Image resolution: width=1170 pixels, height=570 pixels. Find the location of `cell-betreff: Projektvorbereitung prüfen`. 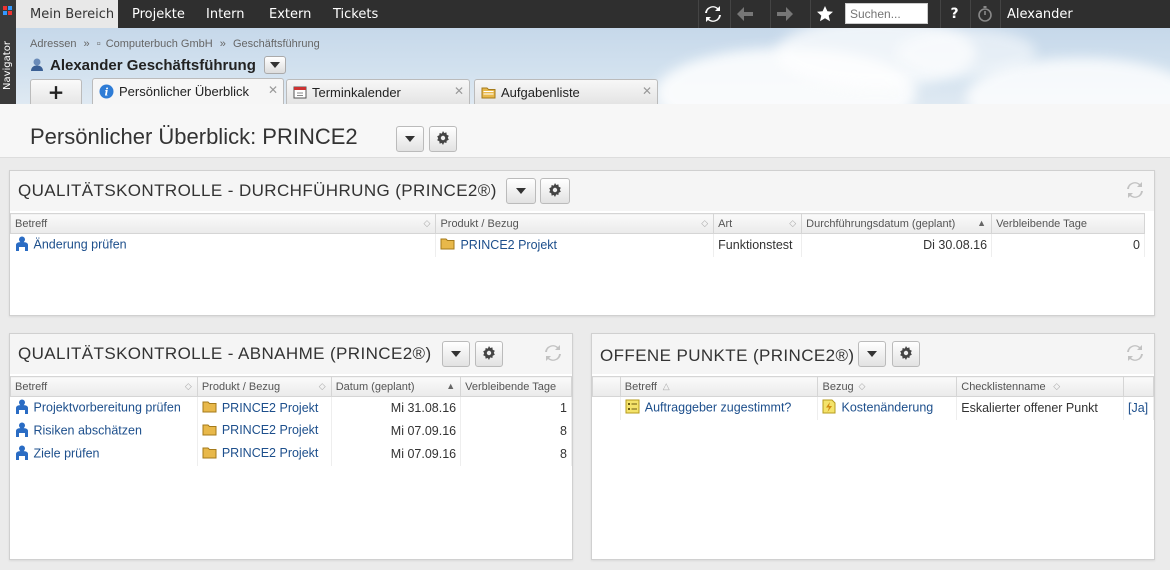

cell-betreff: Projektvorbereitung prüfen is located at coordinates (104, 408).